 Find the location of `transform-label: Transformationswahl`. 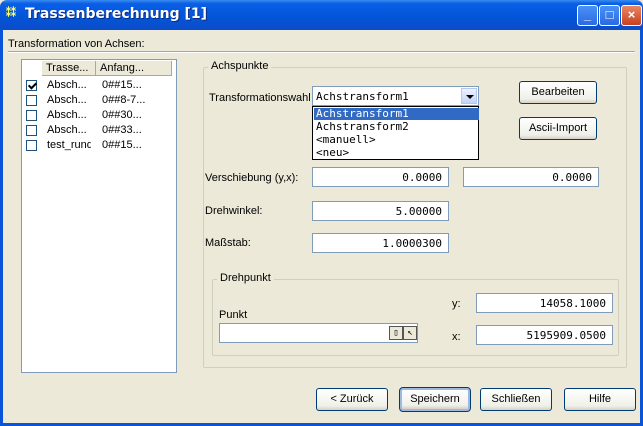

transform-label: Transformationswahl is located at coordinates (260, 98).